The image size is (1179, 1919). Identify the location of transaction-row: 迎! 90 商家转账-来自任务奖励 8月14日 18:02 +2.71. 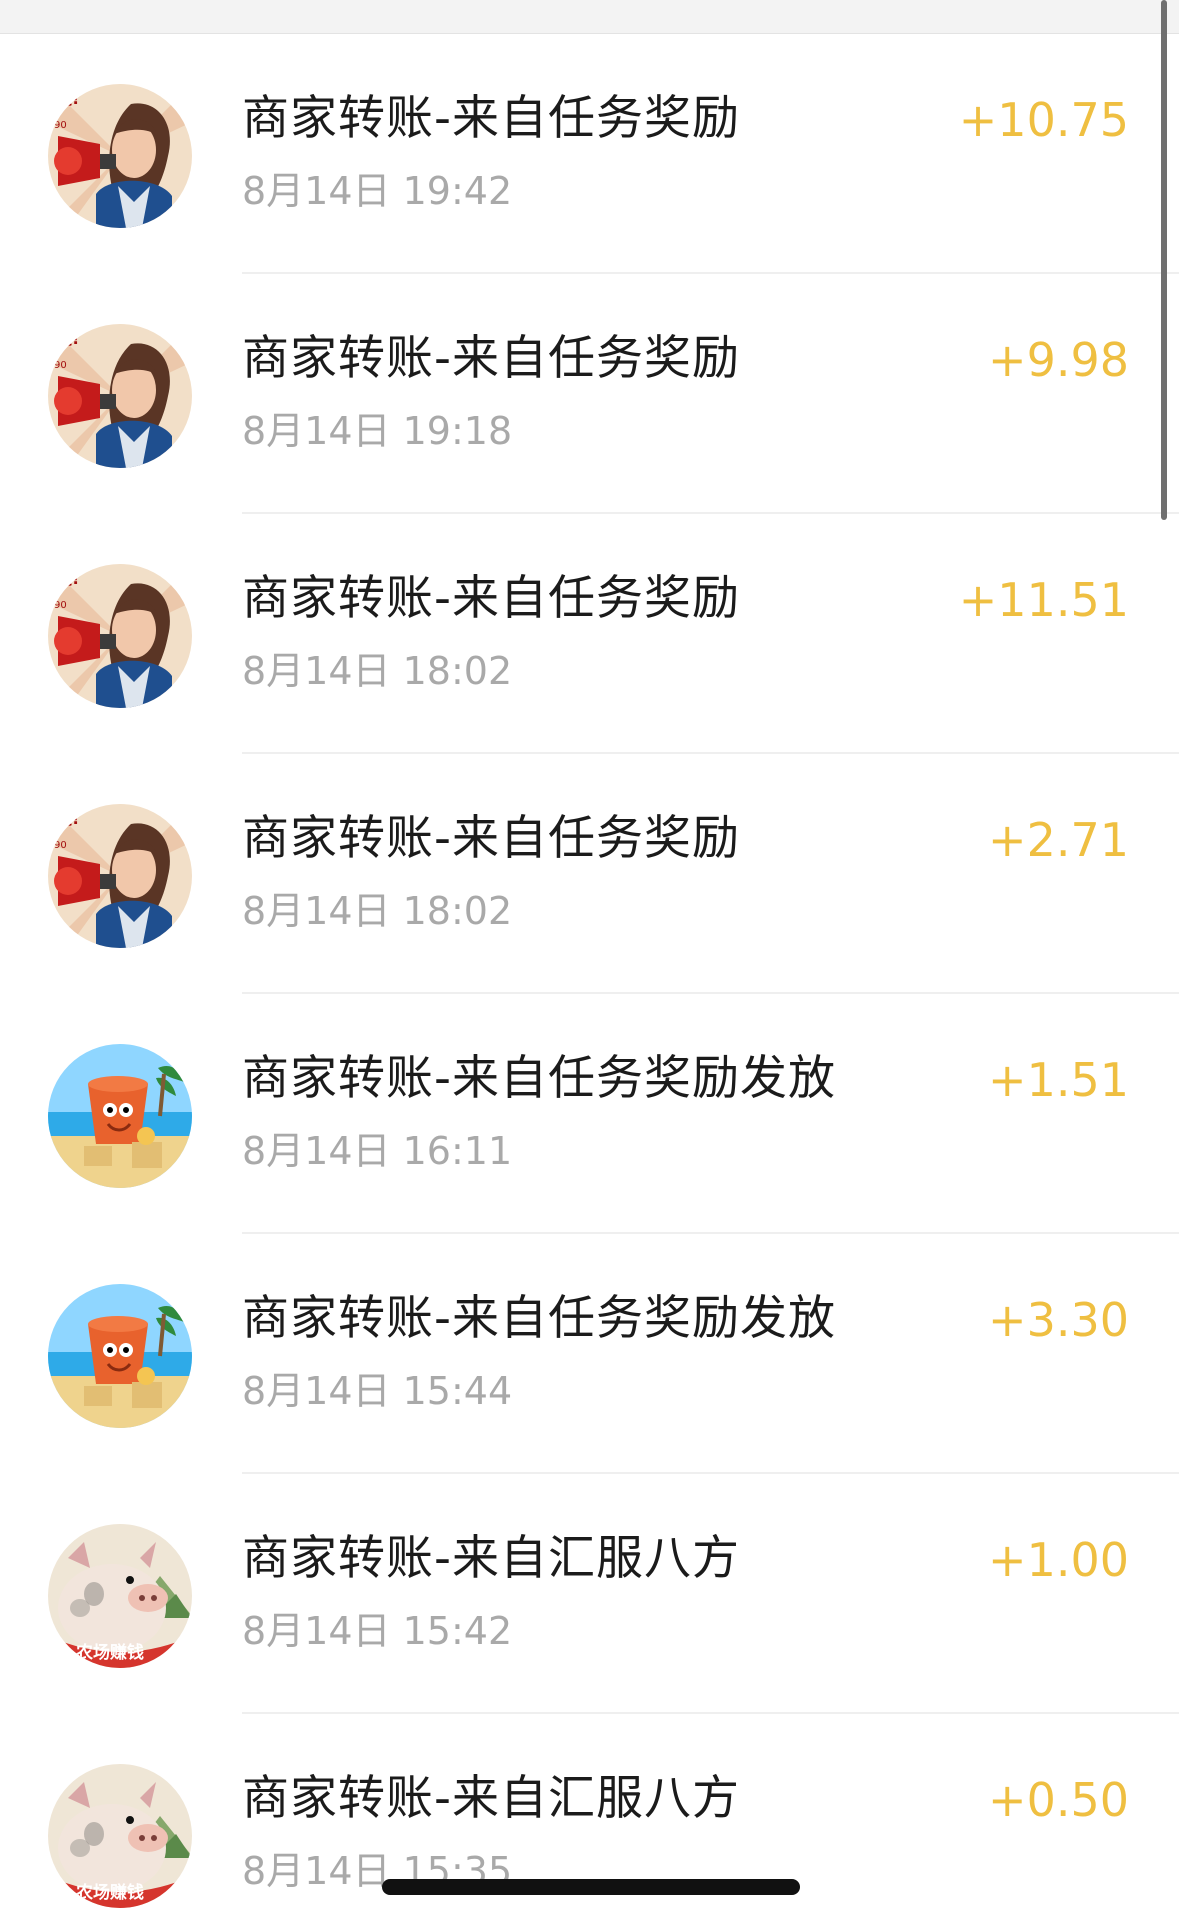
(589, 874).